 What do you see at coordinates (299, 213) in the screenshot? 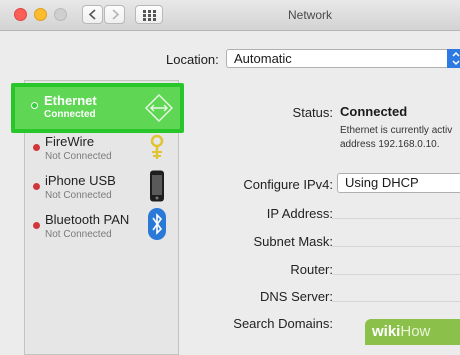
I see `ip-address-label: IP Address:` at bounding box center [299, 213].